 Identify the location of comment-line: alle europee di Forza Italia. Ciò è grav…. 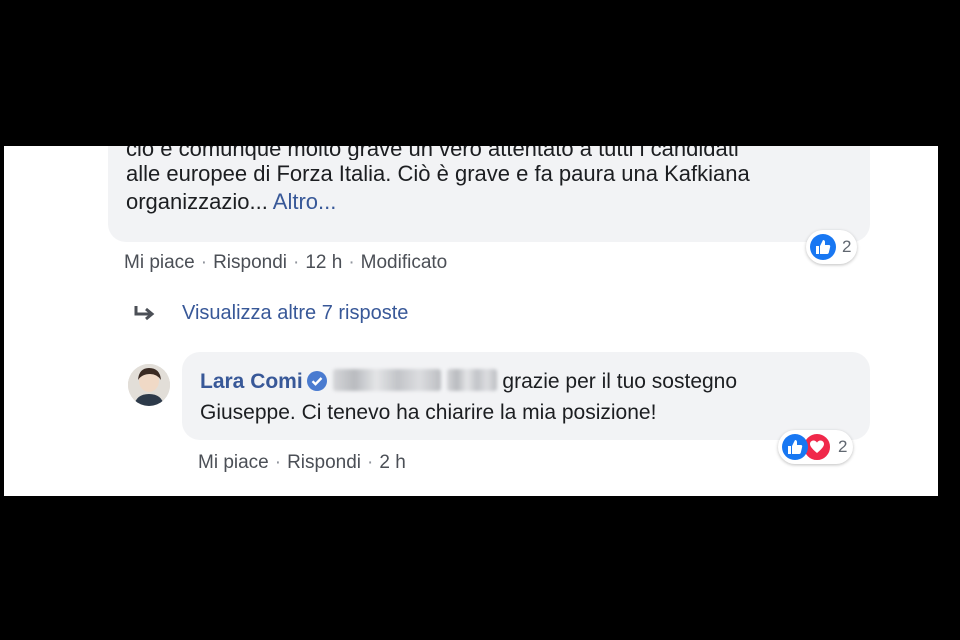
(438, 173).